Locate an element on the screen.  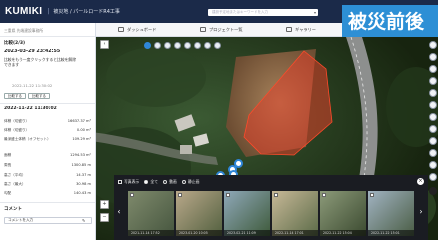
grid-icon is located at coordinates (433, 93).